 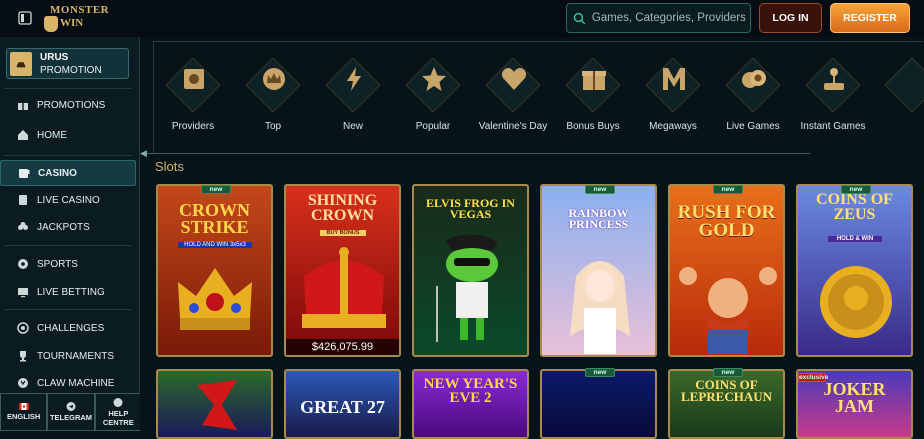 What do you see at coordinates (217, 405) in the screenshot?
I see `game-art` at bounding box center [217, 405].